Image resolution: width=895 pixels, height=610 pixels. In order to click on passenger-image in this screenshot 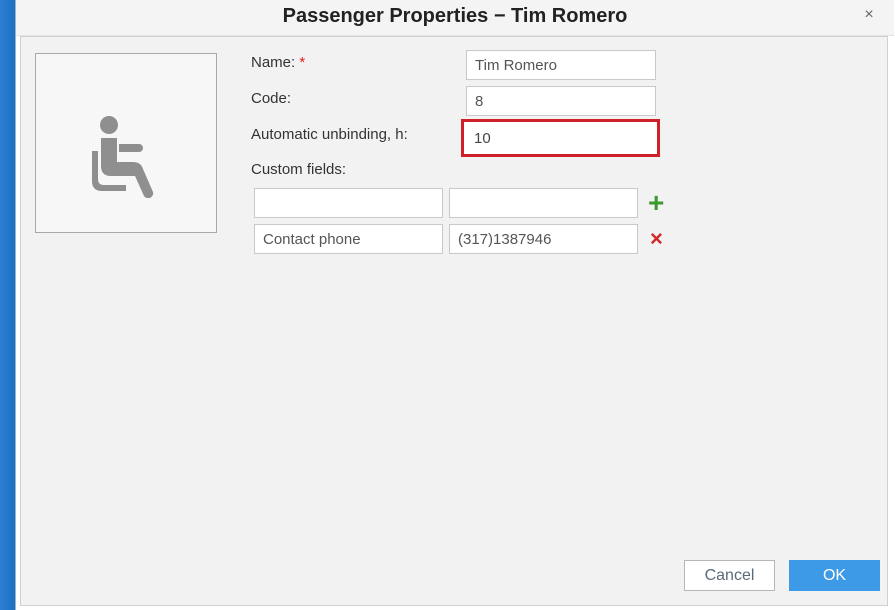, I will do `click(126, 143)`.